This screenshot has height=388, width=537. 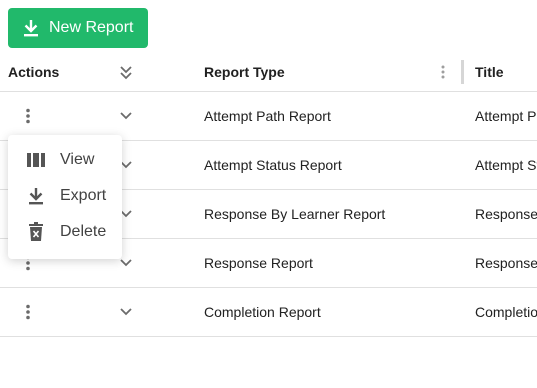 I want to click on menu-item-delete: Delete, so click(x=65, y=232).